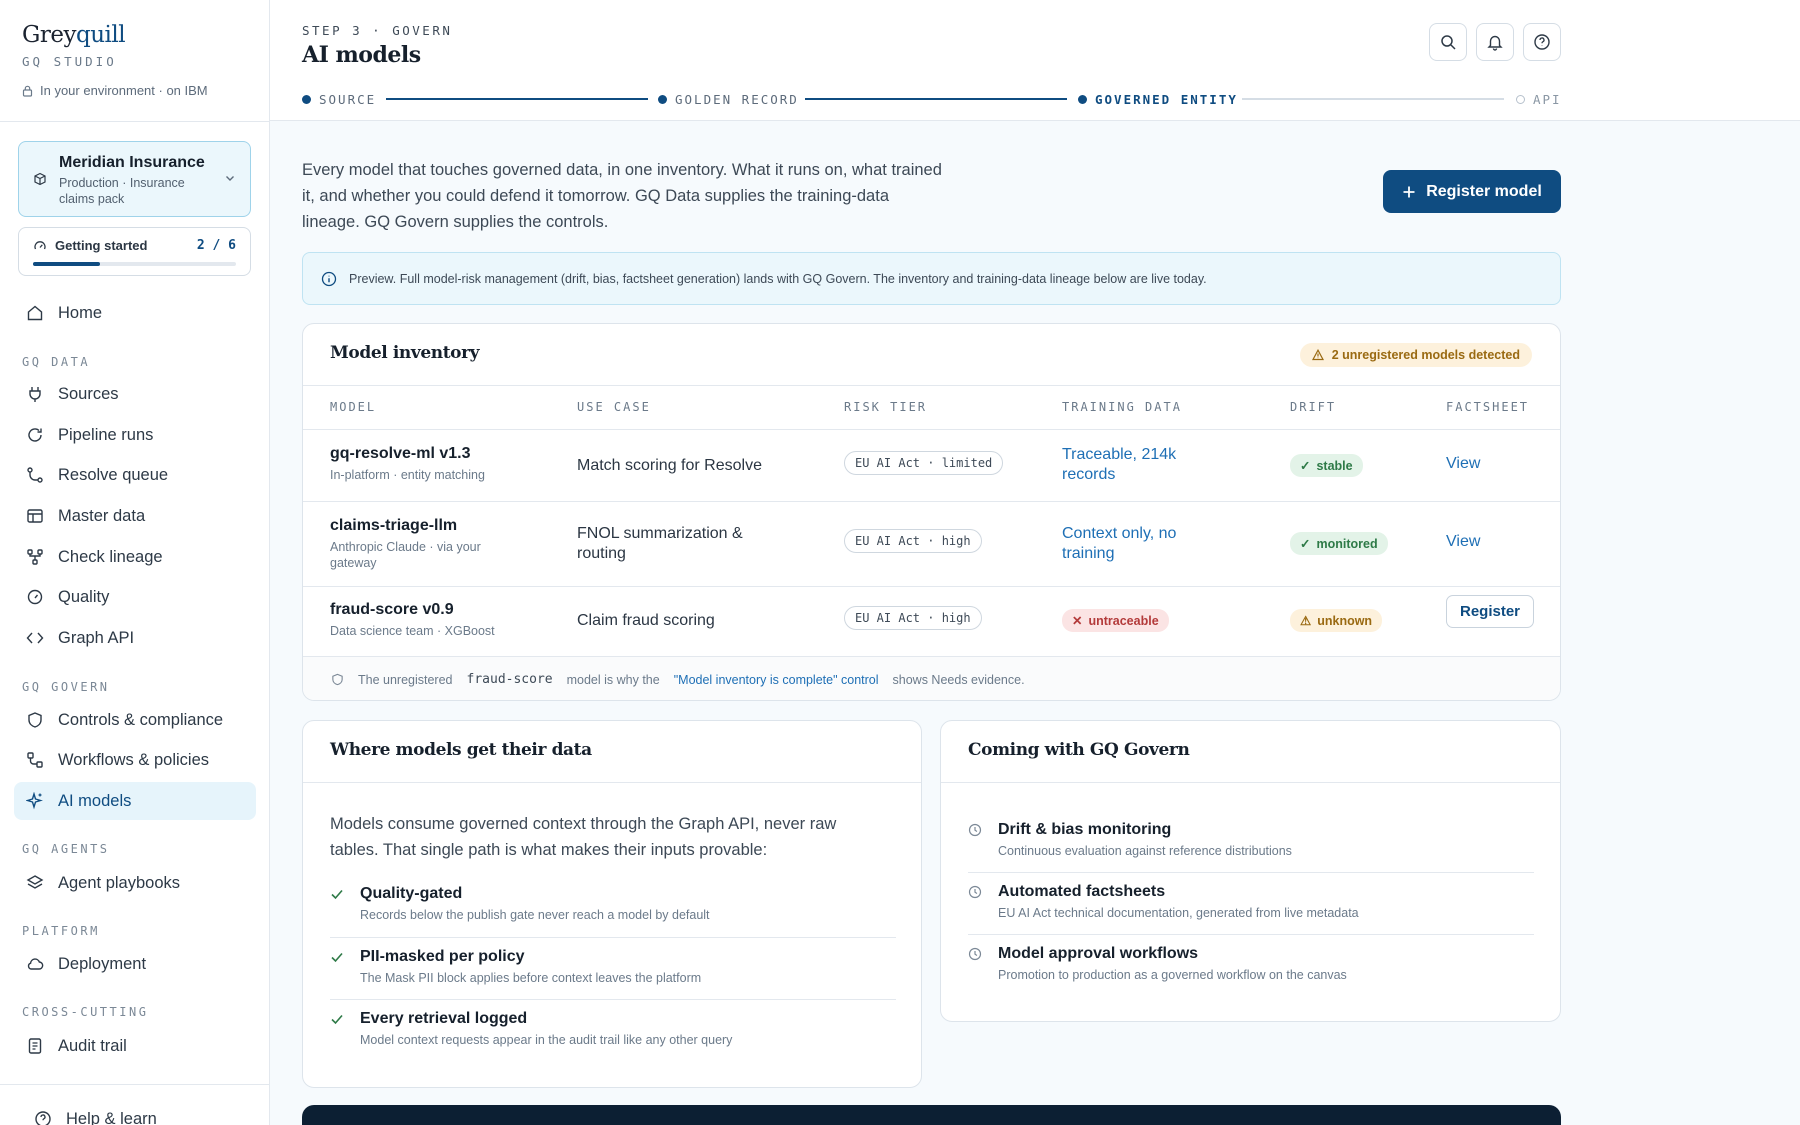 The height and width of the screenshot is (1125, 1800). I want to click on footnote-text: shows Needs evidence., so click(958, 679).